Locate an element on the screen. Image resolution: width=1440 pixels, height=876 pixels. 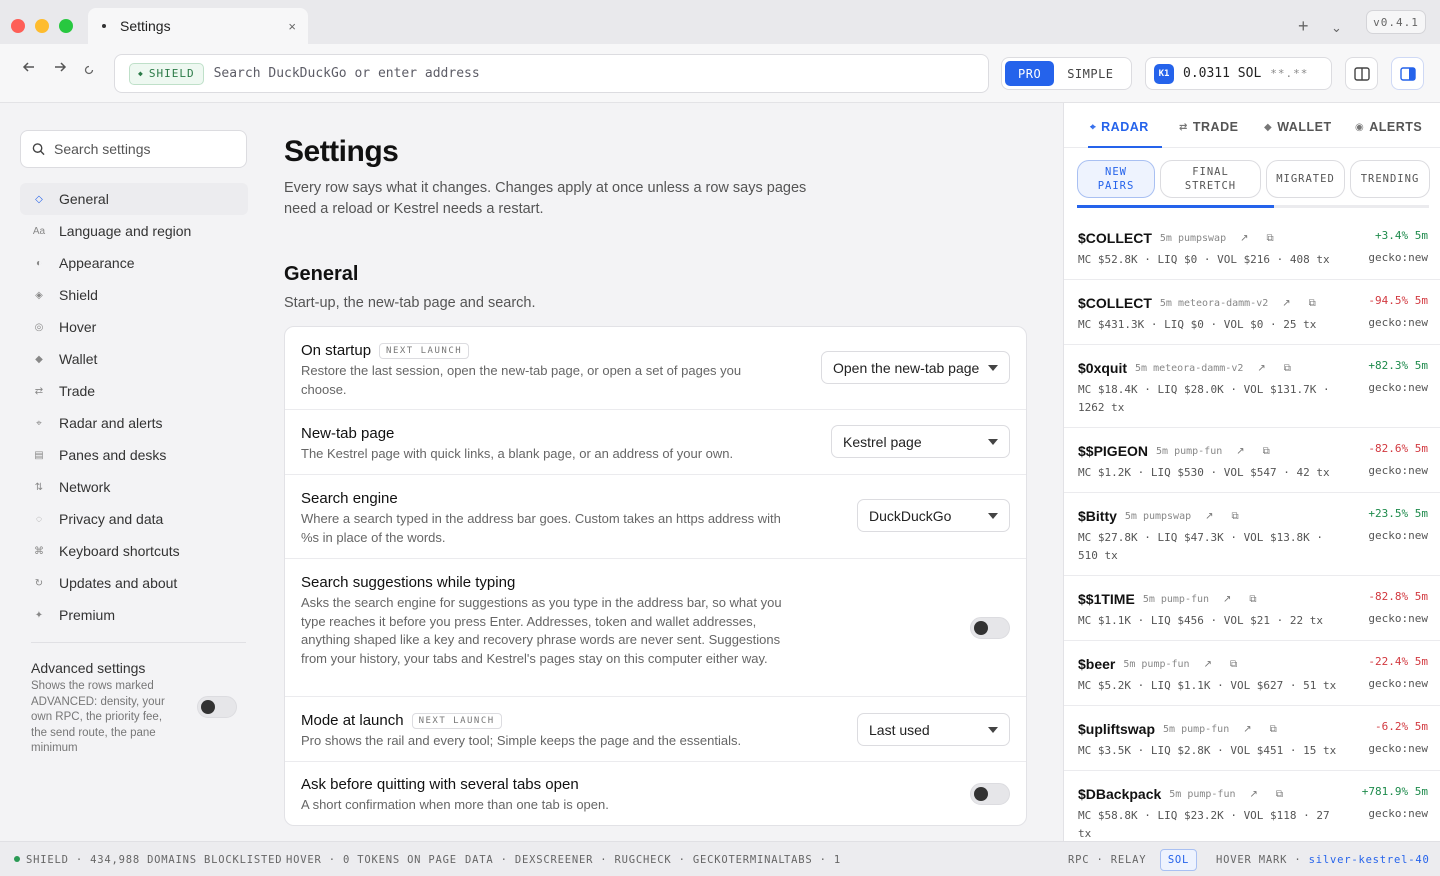
filter-new-pairs: NEW PAIRS is located at coordinates (1116, 179).